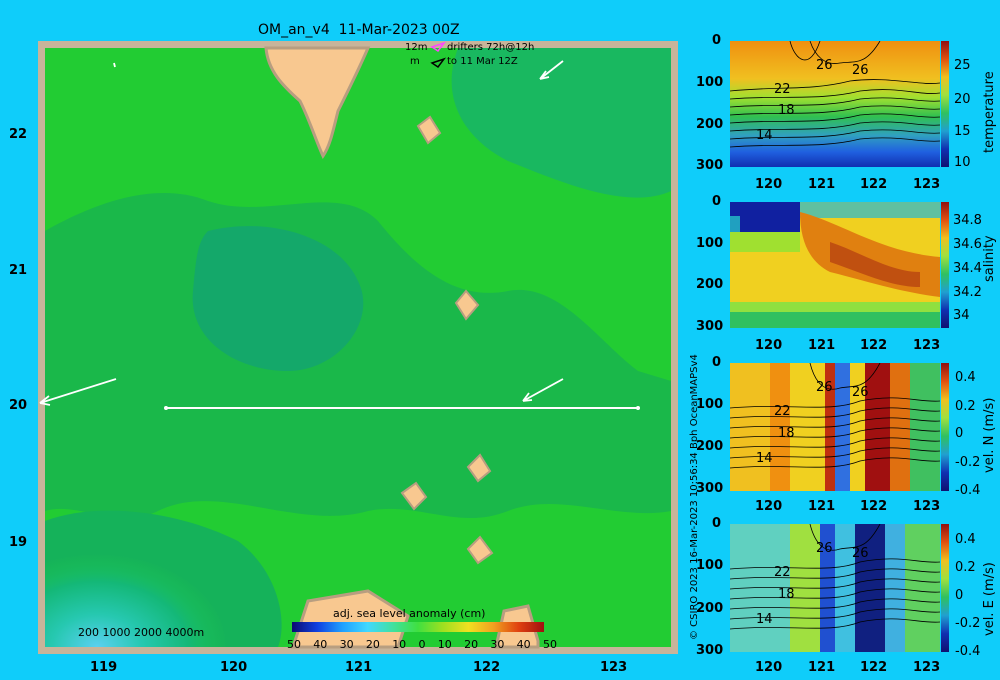  I want to click on drifter-legend-line2b: to 11 Mar 12Z, so click(482, 61).